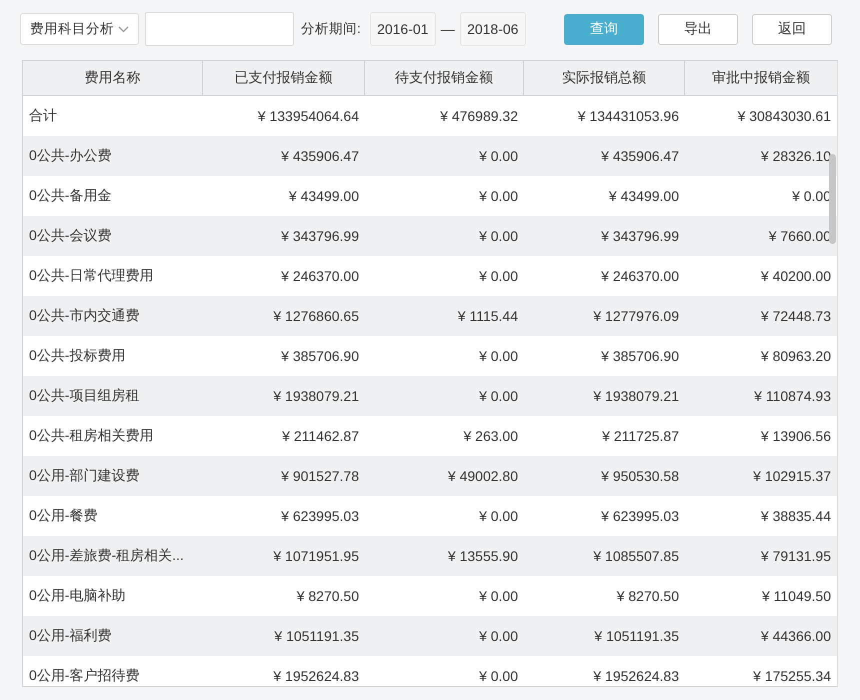 This screenshot has width=860, height=700. Describe the element at coordinates (444, 78) in the screenshot. I see `column-header: 待支付报销金额` at that location.